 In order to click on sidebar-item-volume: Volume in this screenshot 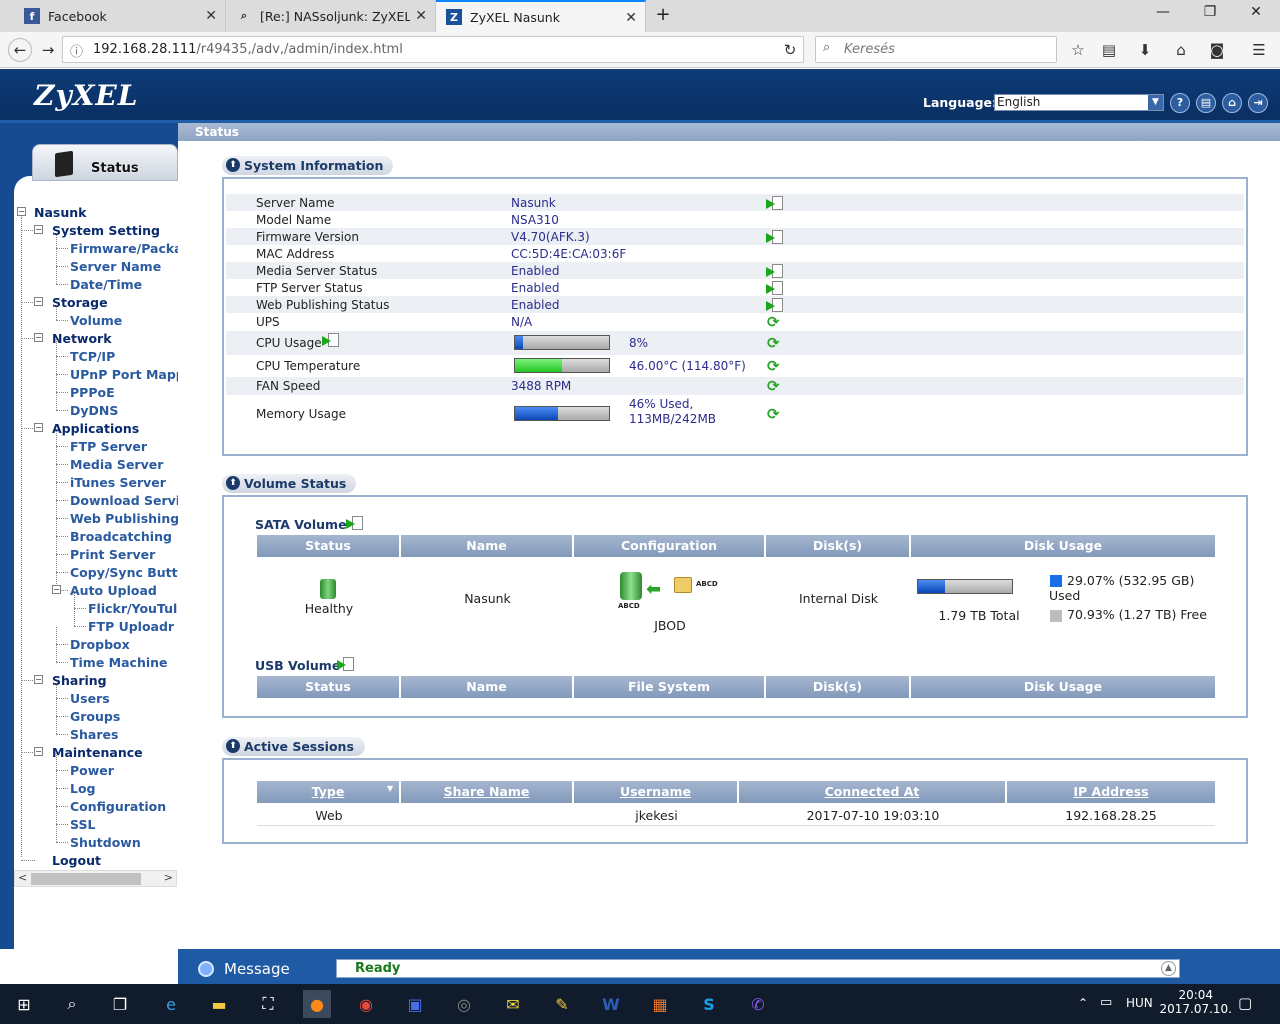, I will do `click(96, 320)`.